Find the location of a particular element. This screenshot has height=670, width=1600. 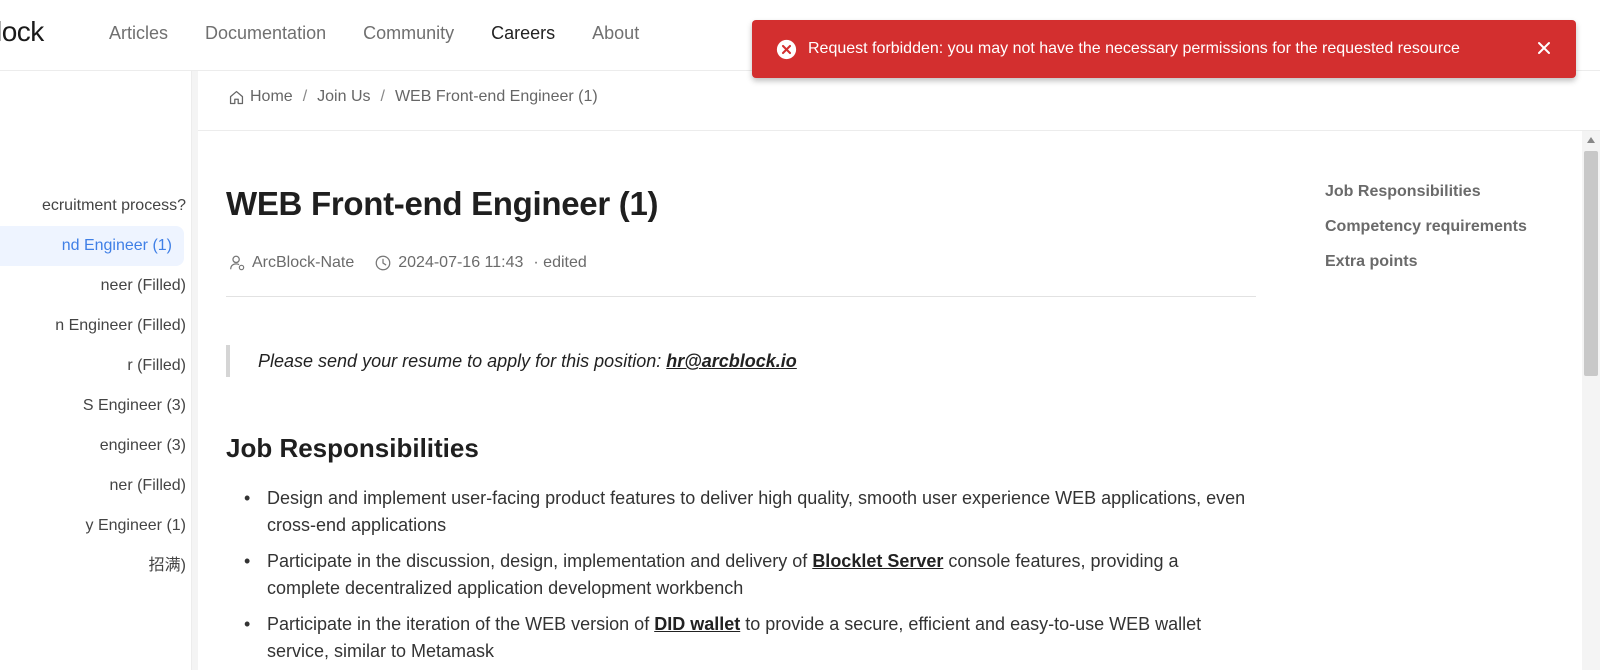

edited-label: · edited is located at coordinates (560, 262).